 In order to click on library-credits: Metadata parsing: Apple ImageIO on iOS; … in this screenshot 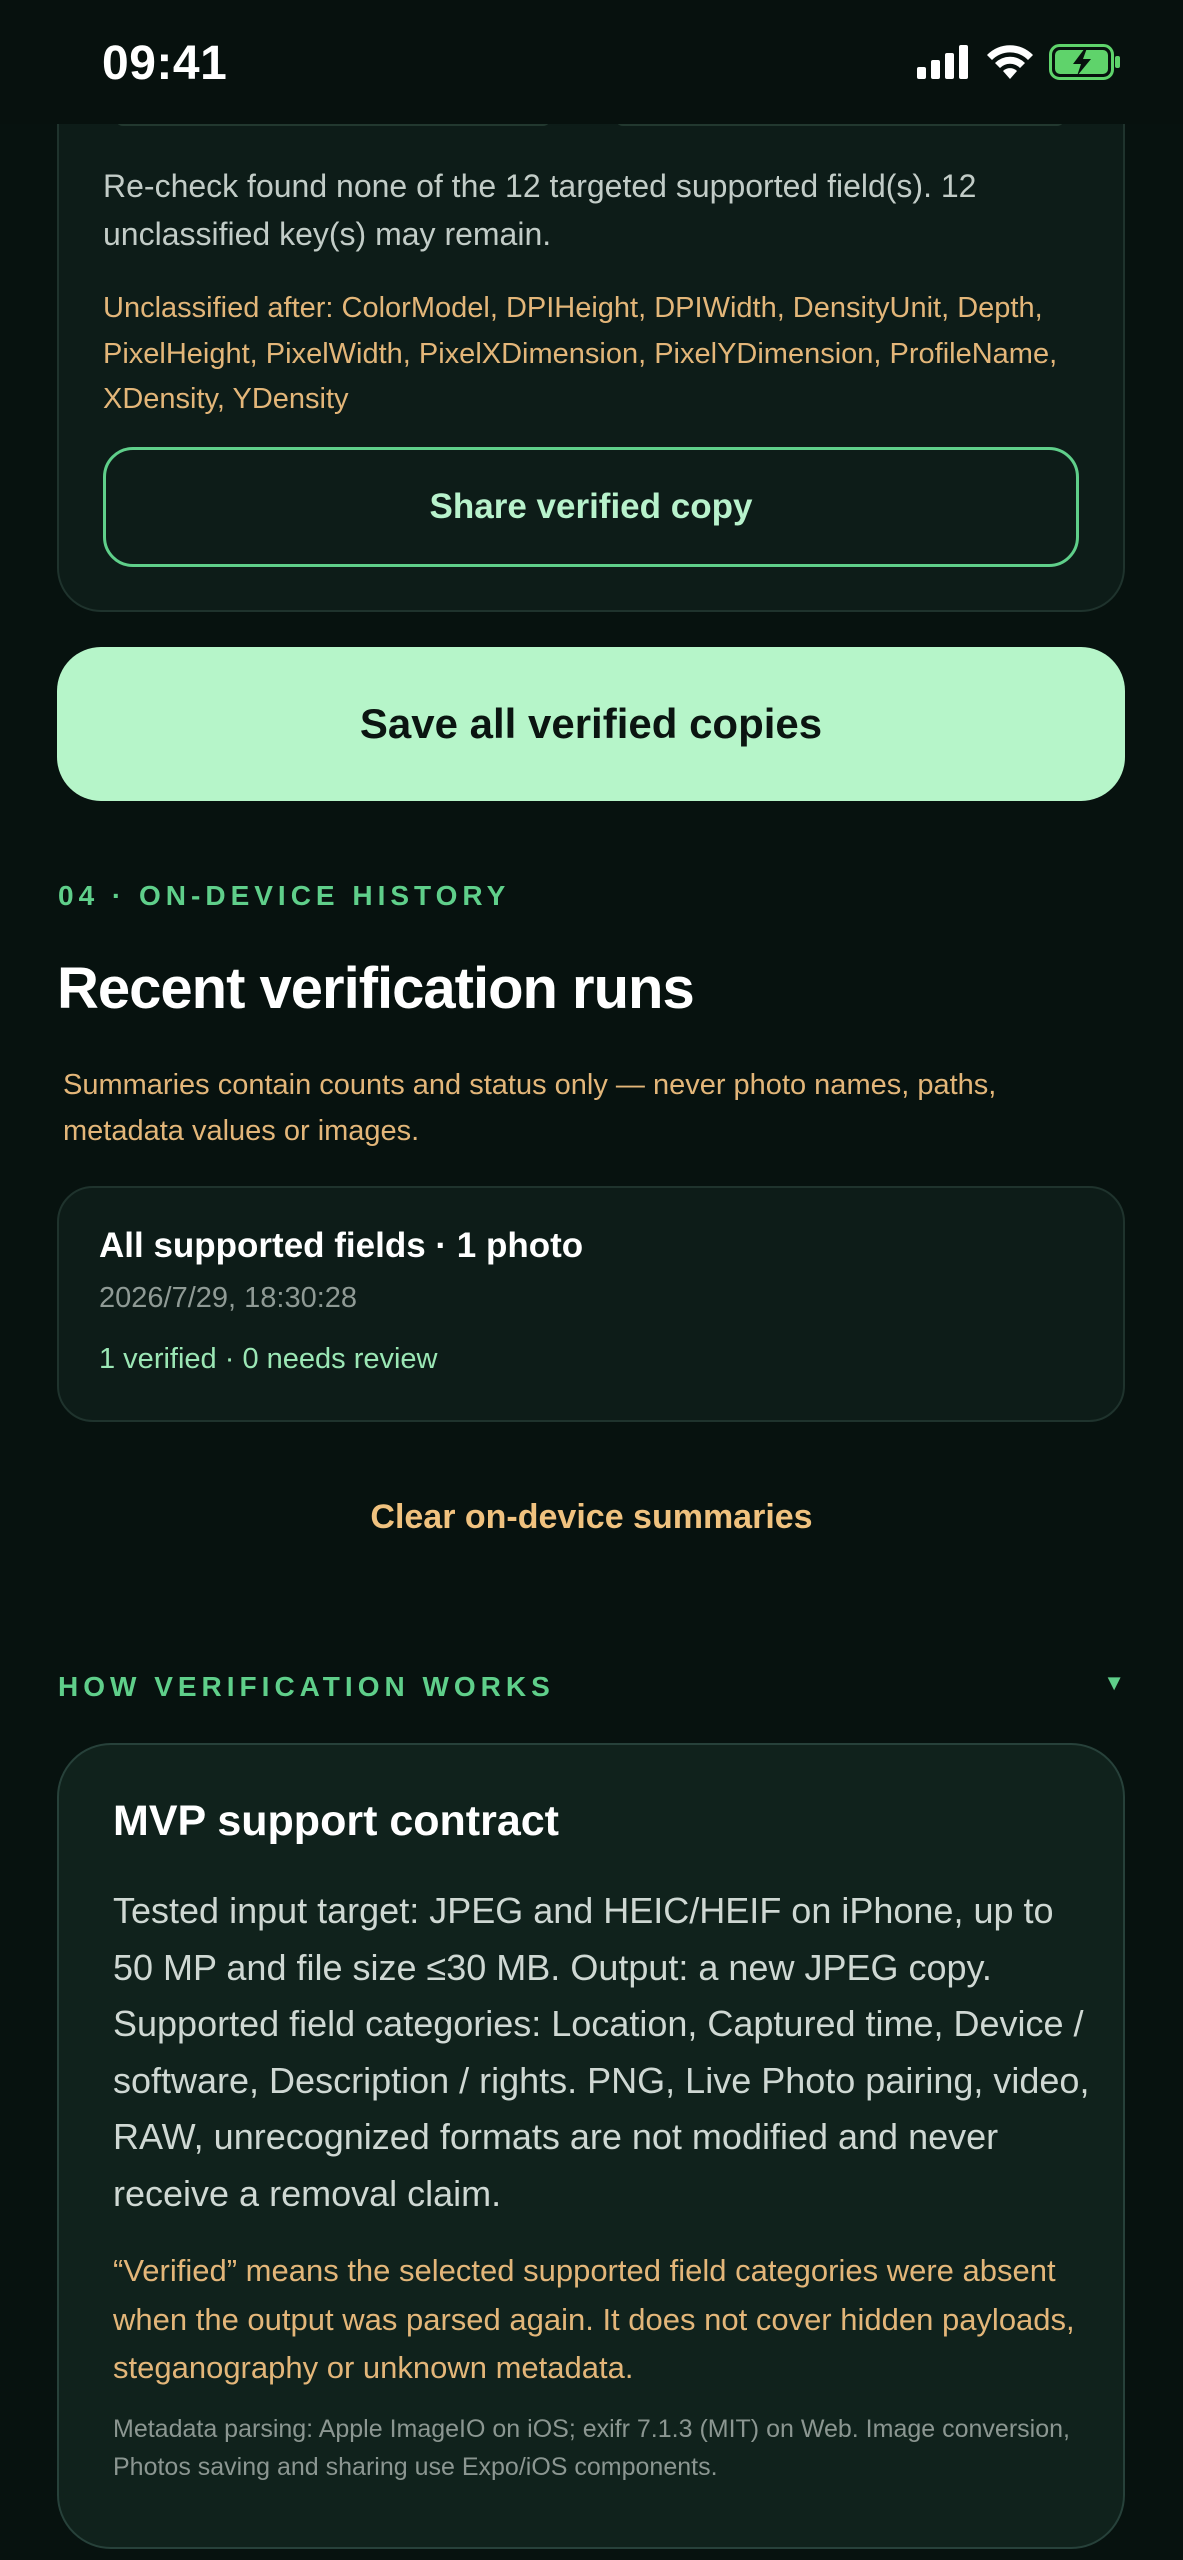, I will do `click(591, 2448)`.